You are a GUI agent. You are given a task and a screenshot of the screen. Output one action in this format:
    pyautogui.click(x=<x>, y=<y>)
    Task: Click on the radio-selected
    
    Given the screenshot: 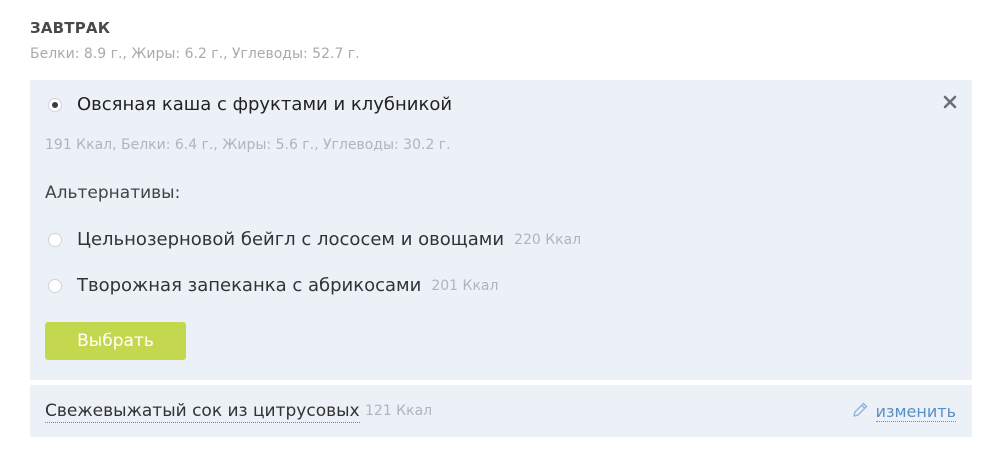 What is the action you would take?
    pyautogui.click(x=55, y=104)
    